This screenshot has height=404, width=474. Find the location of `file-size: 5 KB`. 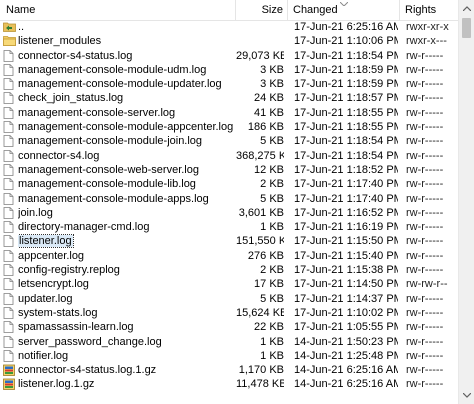

file-size: 5 KB is located at coordinates (272, 298).